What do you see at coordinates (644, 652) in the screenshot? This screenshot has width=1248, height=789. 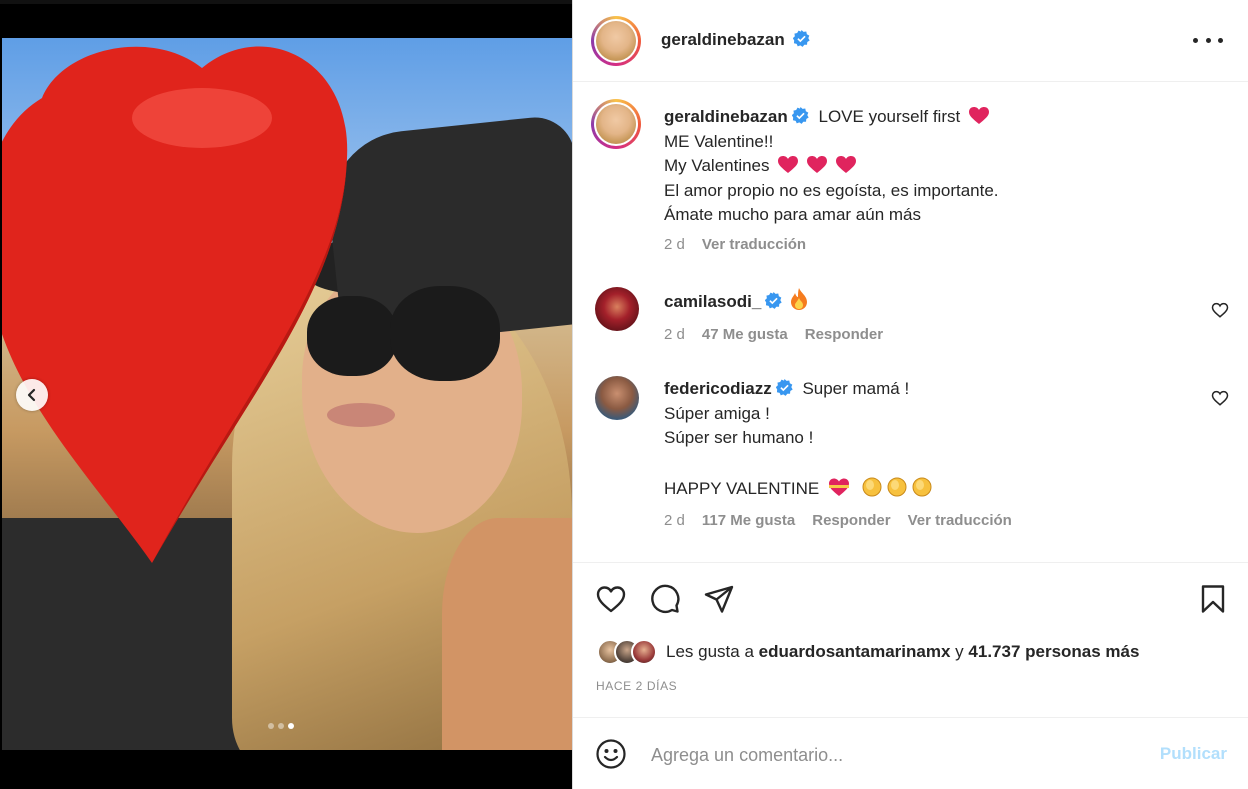 I see `liker-avatar` at bounding box center [644, 652].